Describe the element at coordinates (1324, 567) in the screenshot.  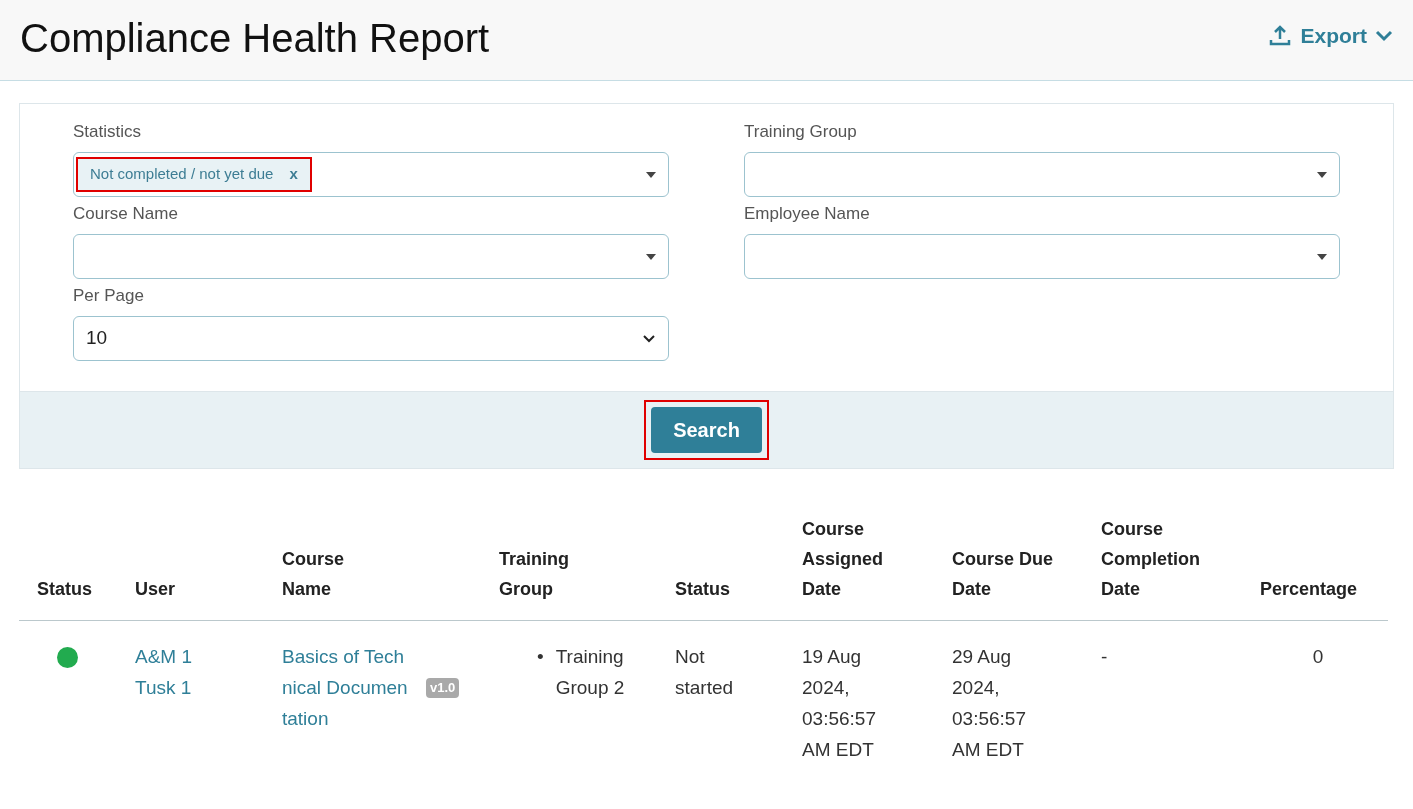
I see `column-header: Percentage` at that location.